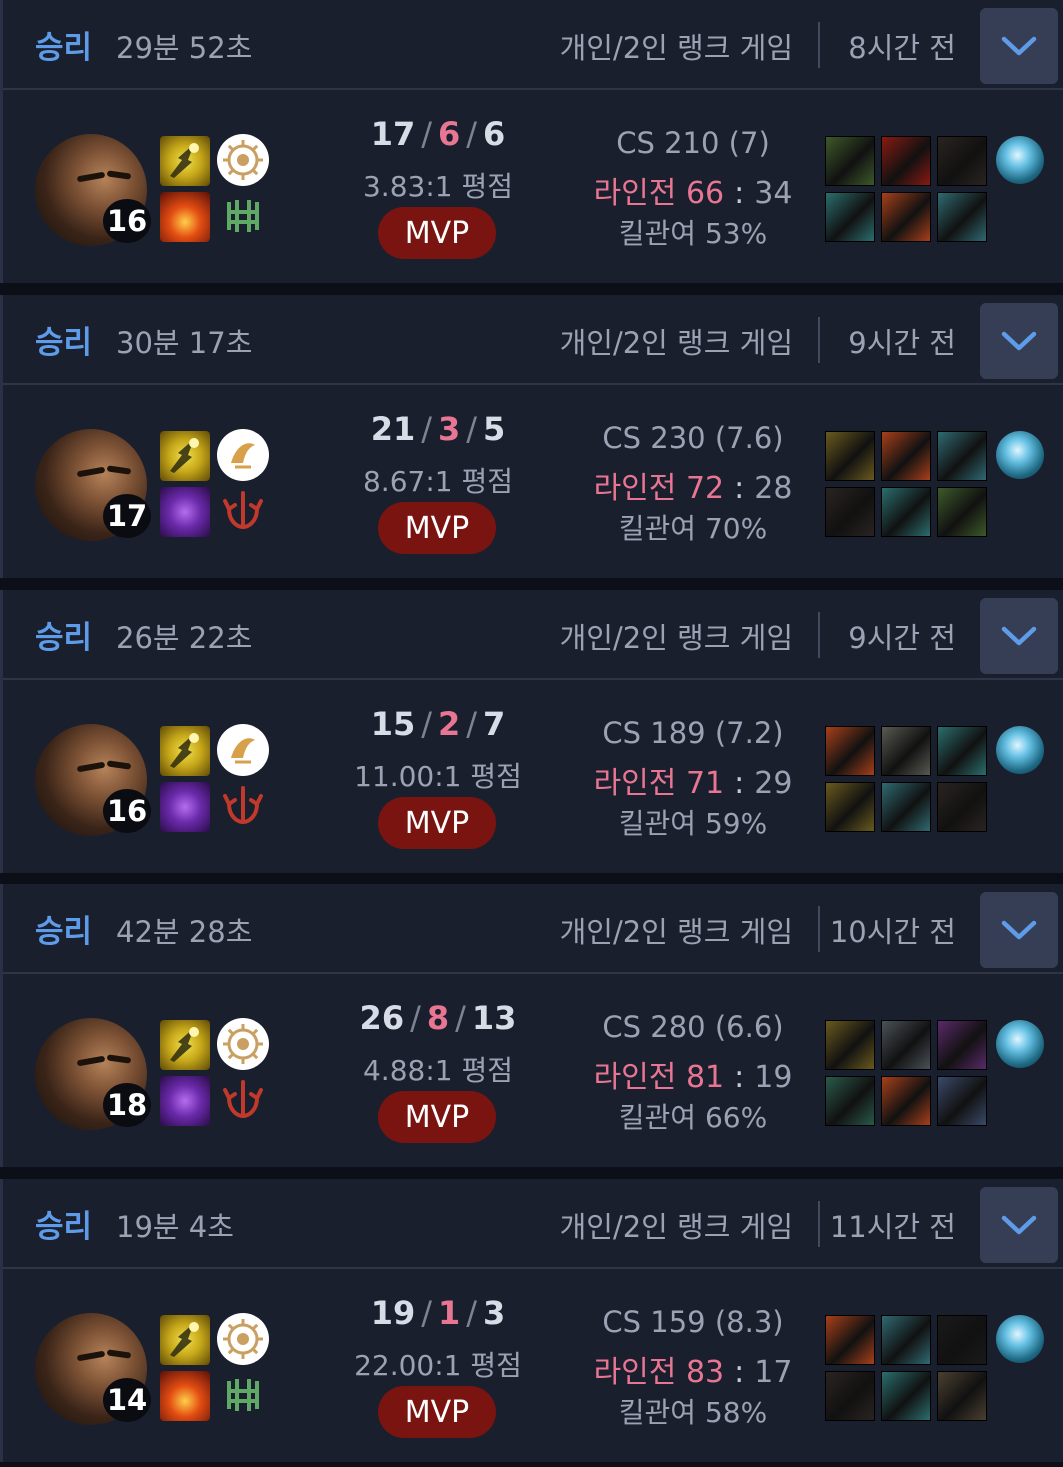  What do you see at coordinates (659, 488) in the screenshot?
I see `lane-label: 라인전 72` at bounding box center [659, 488].